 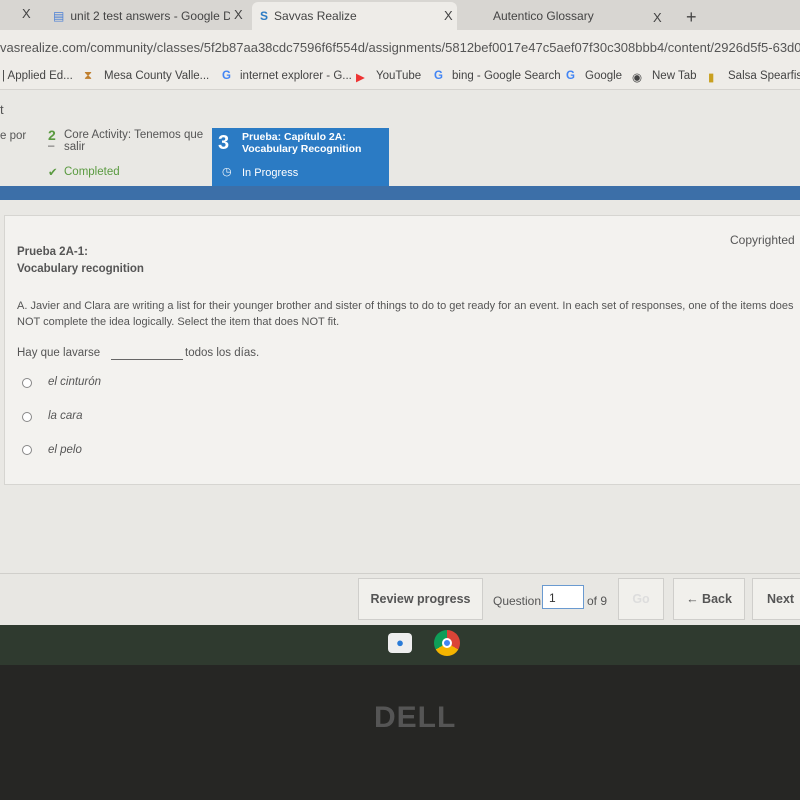 I want to click on tab-google-doc: ▤ unit 2 test answers - Google Doc, so click(x=147, y=16).